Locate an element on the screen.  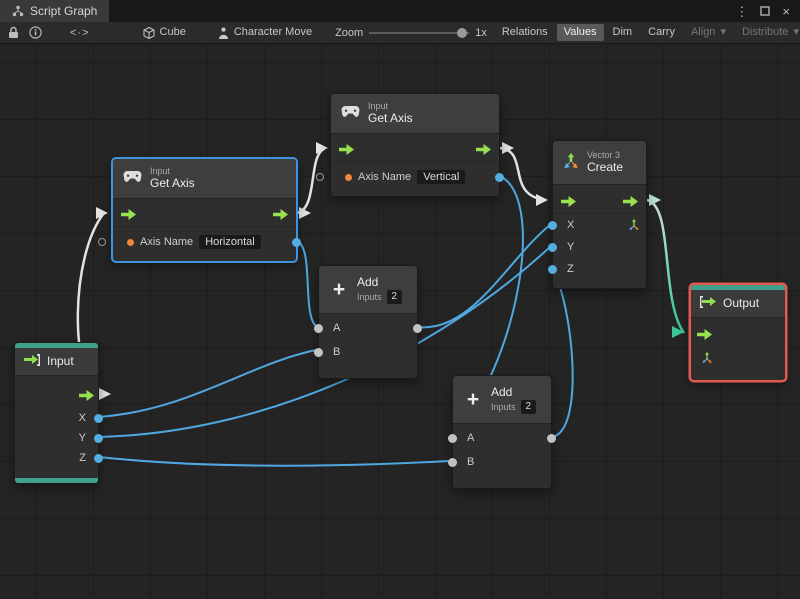
port-x-in is located at coordinates (552, 225).